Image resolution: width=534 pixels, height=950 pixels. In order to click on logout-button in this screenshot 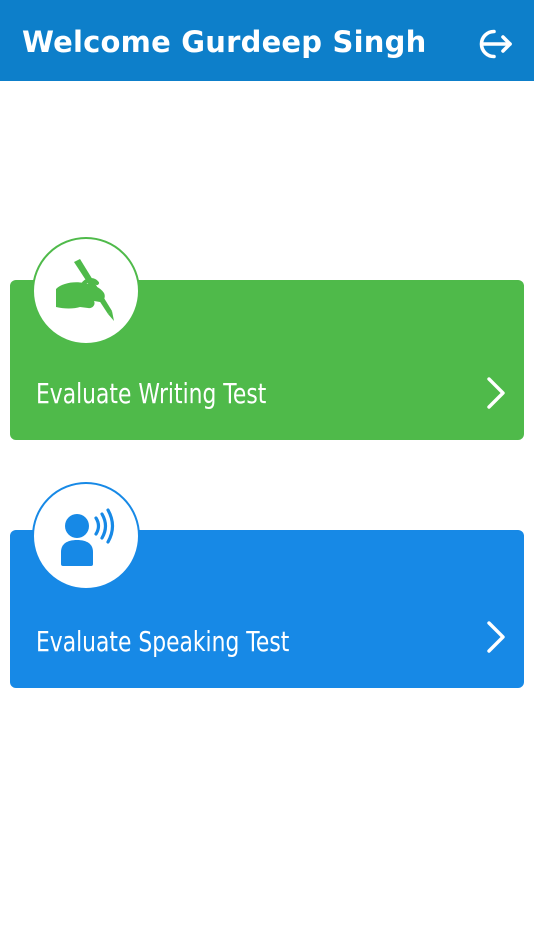, I will do `click(491, 44)`.